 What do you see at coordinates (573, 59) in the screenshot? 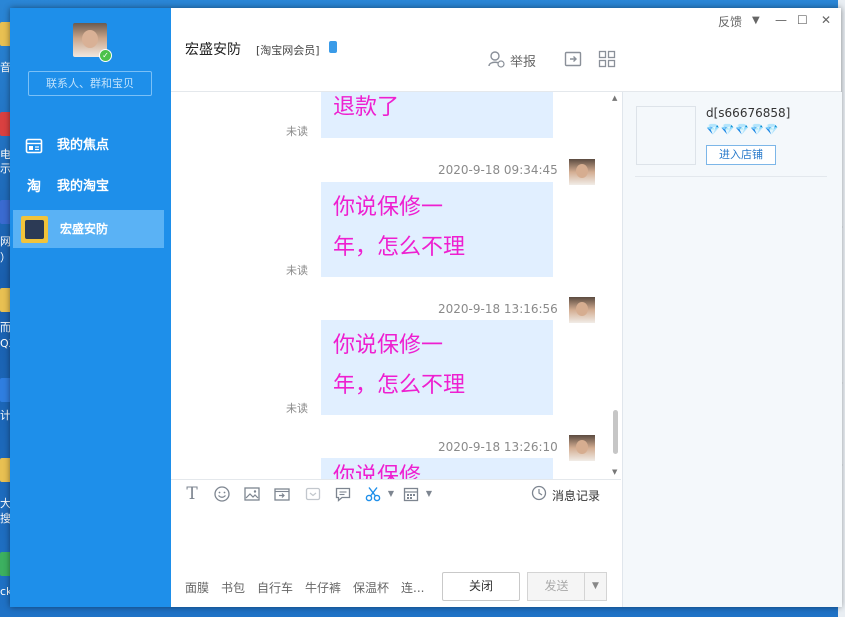
I see `send-file-icon` at bounding box center [573, 59].